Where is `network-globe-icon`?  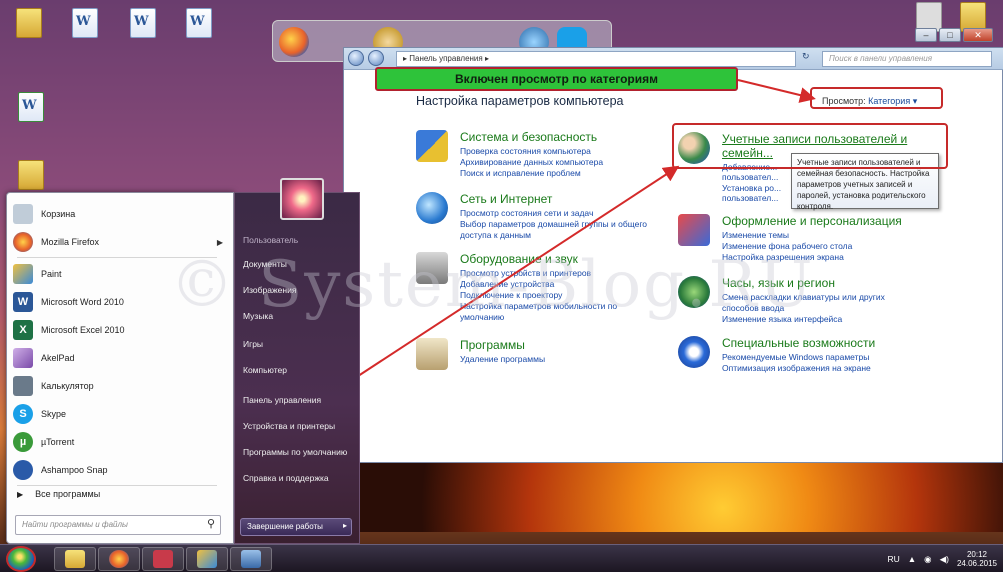 network-globe-icon is located at coordinates (432, 208).